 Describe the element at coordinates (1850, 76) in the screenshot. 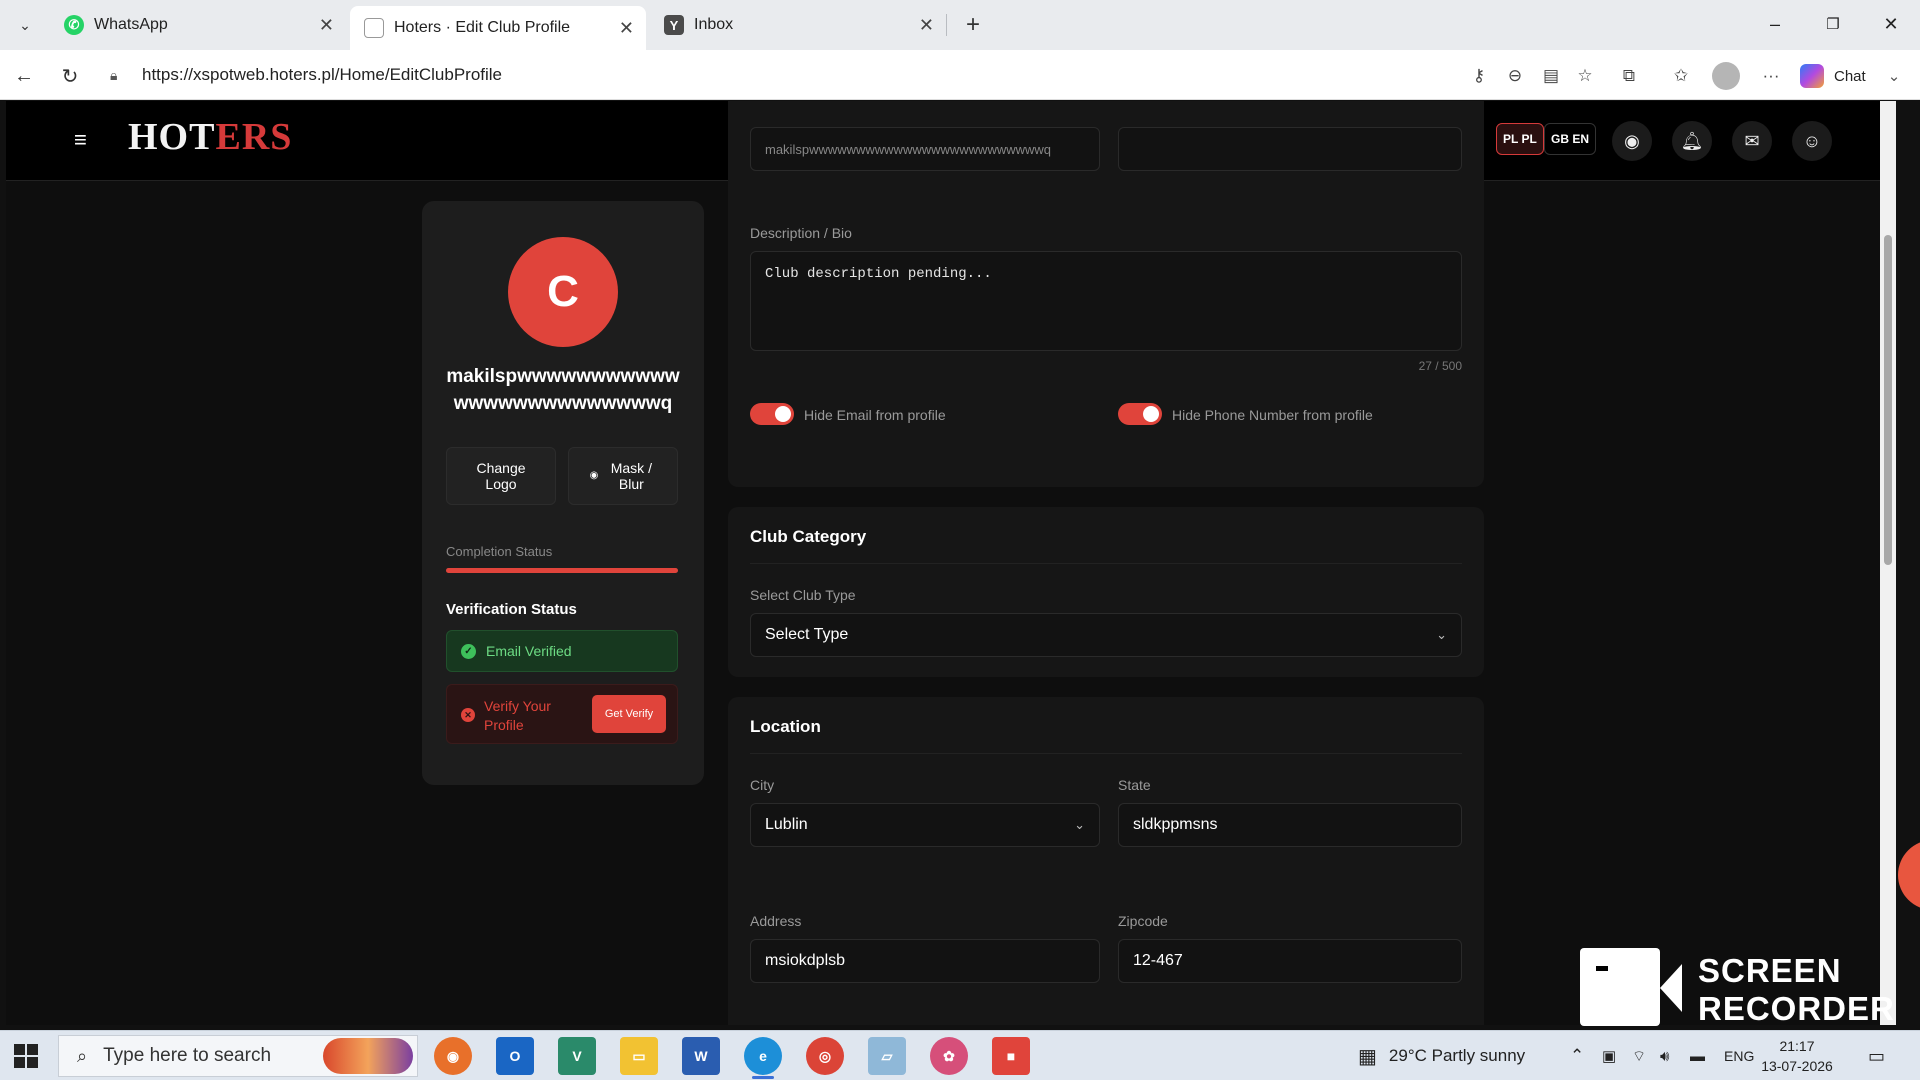

I see `copilot-chat-button: Chat ⌄` at that location.